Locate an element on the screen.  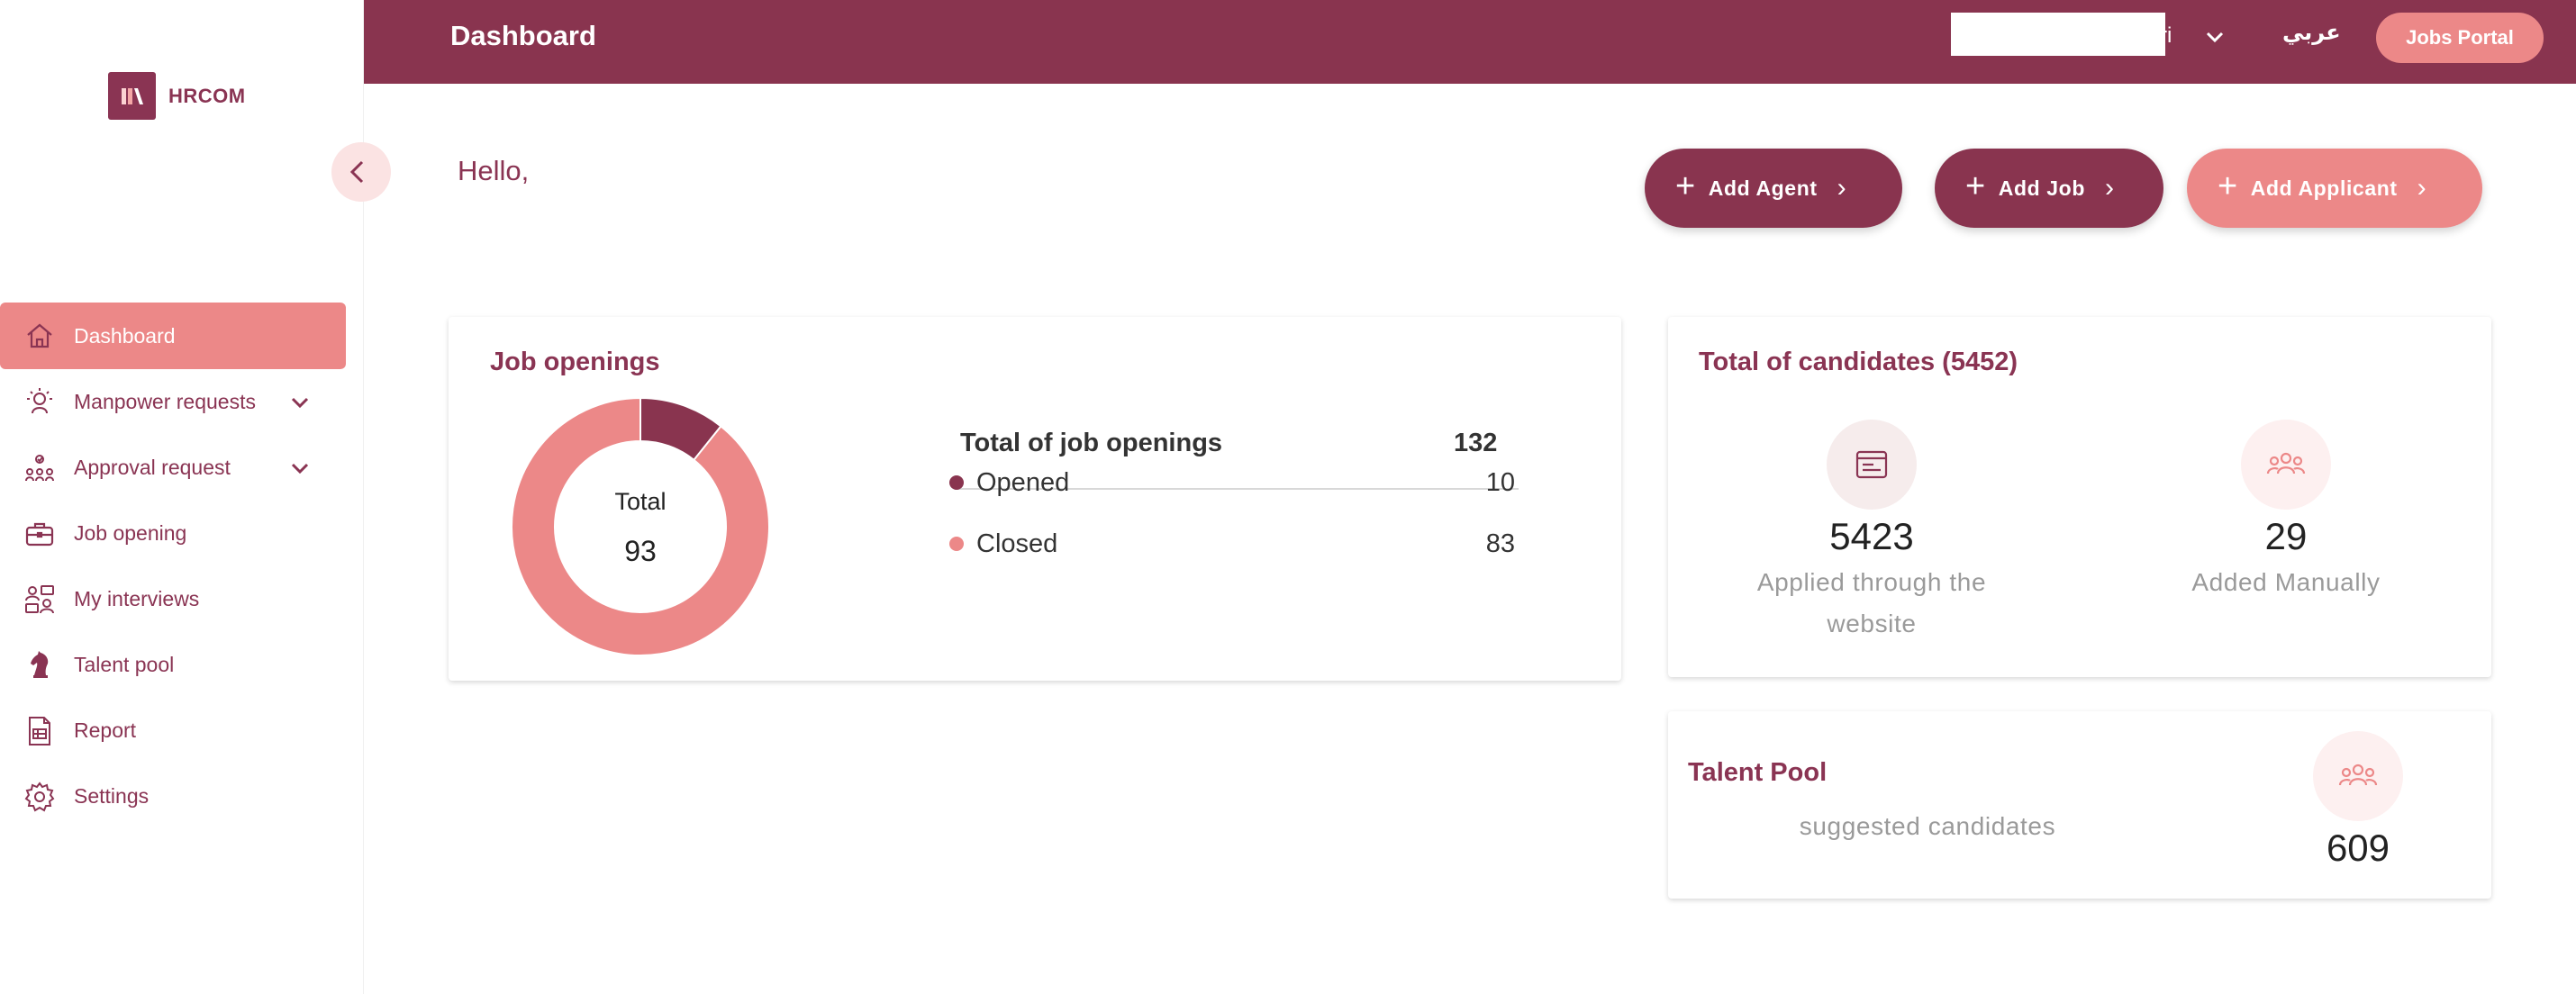
language-toggle: عربي is located at coordinates (2311, 32).